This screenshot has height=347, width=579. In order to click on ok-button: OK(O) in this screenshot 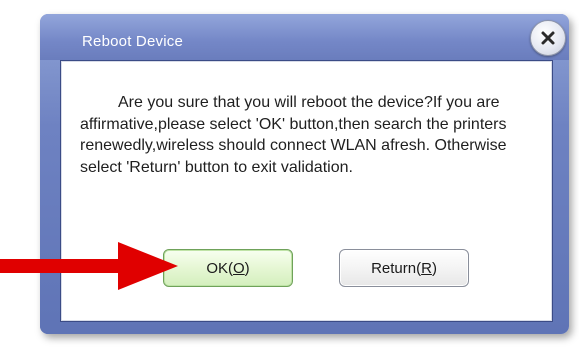, I will do `click(228, 268)`.